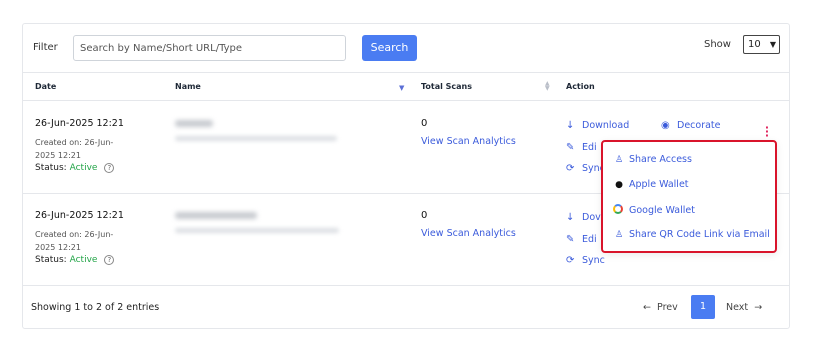 The image size is (820, 350). I want to click on page-size-value: 10, so click(754, 44).